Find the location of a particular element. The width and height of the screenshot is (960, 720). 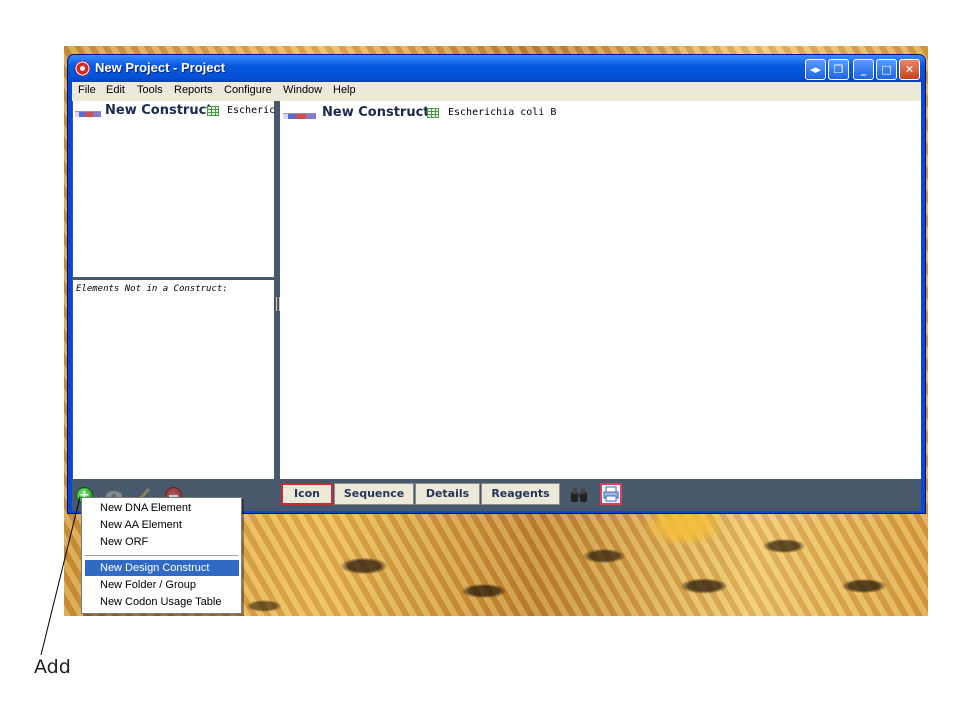

print-button is located at coordinates (611, 494).